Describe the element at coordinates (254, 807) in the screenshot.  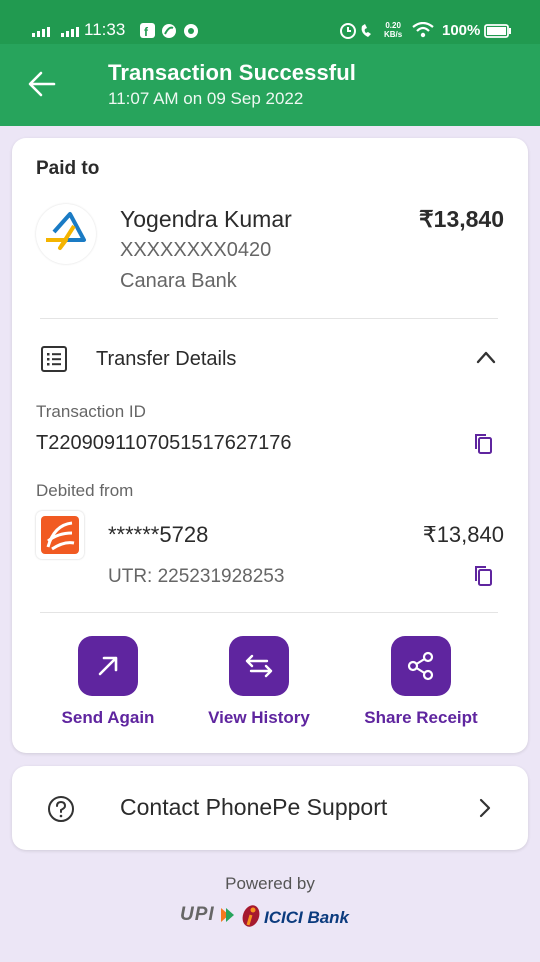
I see `contact-support-label: Contact PhonePe Support` at that location.